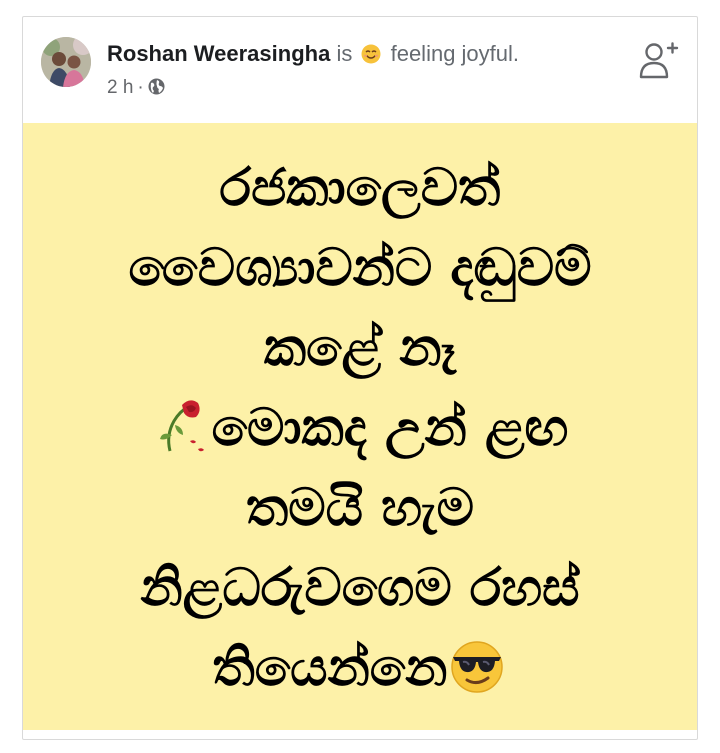  What do you see at coordinates (477, 666) in the screenshot?
I see `sunglasses-face-emoji-icon` at bounding box center [477, 666].